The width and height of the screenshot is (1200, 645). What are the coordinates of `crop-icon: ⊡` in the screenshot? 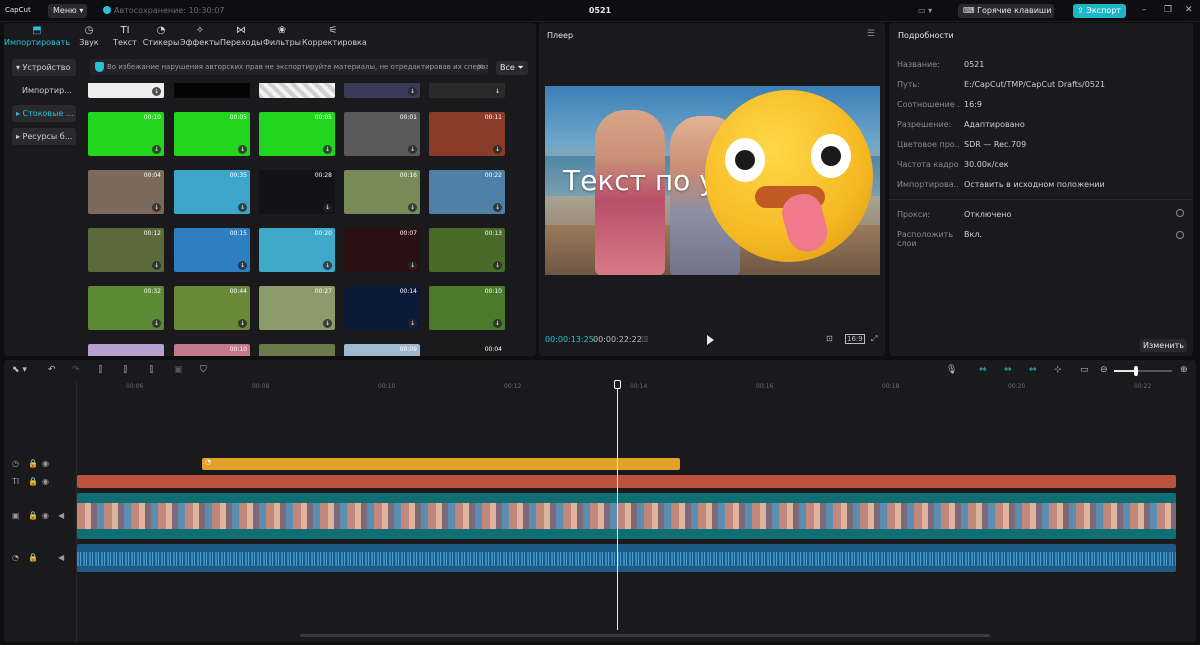 It's located at (829, 338).